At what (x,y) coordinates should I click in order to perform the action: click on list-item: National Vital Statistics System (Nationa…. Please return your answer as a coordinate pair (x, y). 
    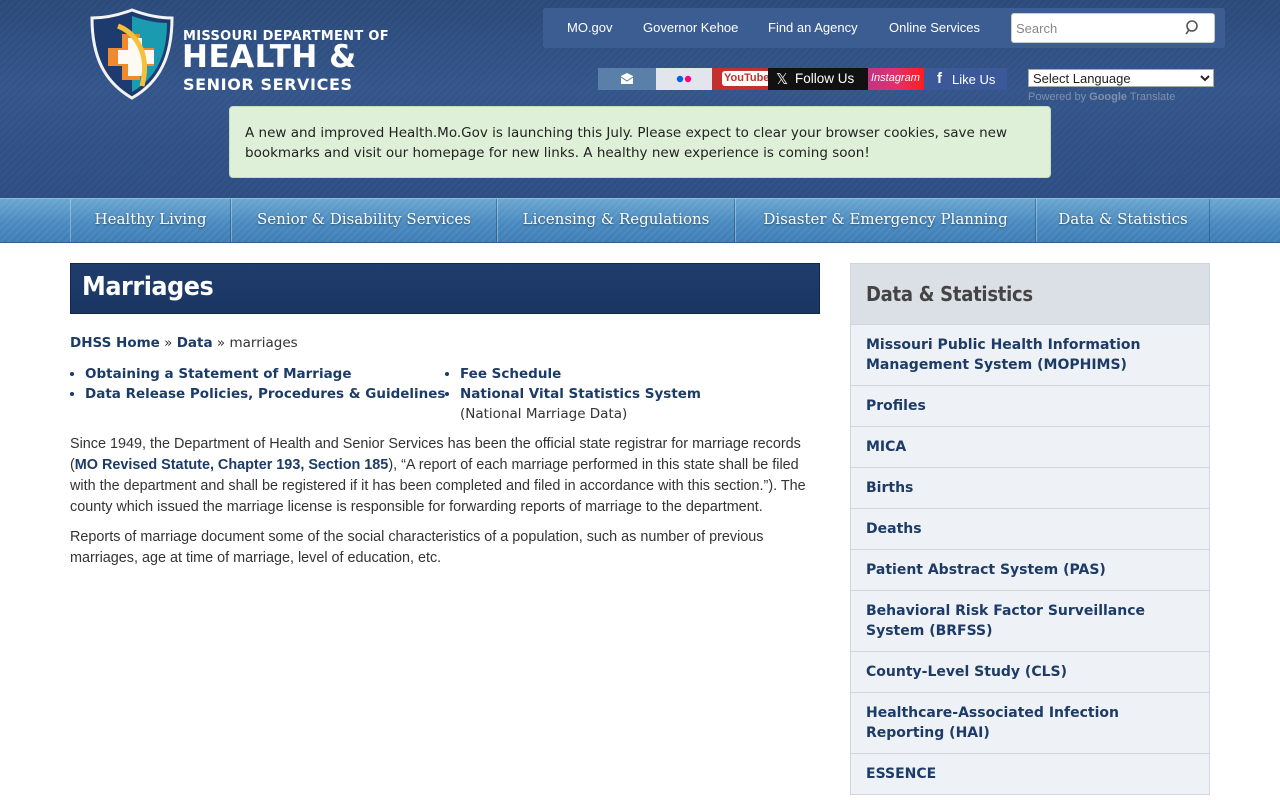
    Looking at the image, I should click on (580, 404).